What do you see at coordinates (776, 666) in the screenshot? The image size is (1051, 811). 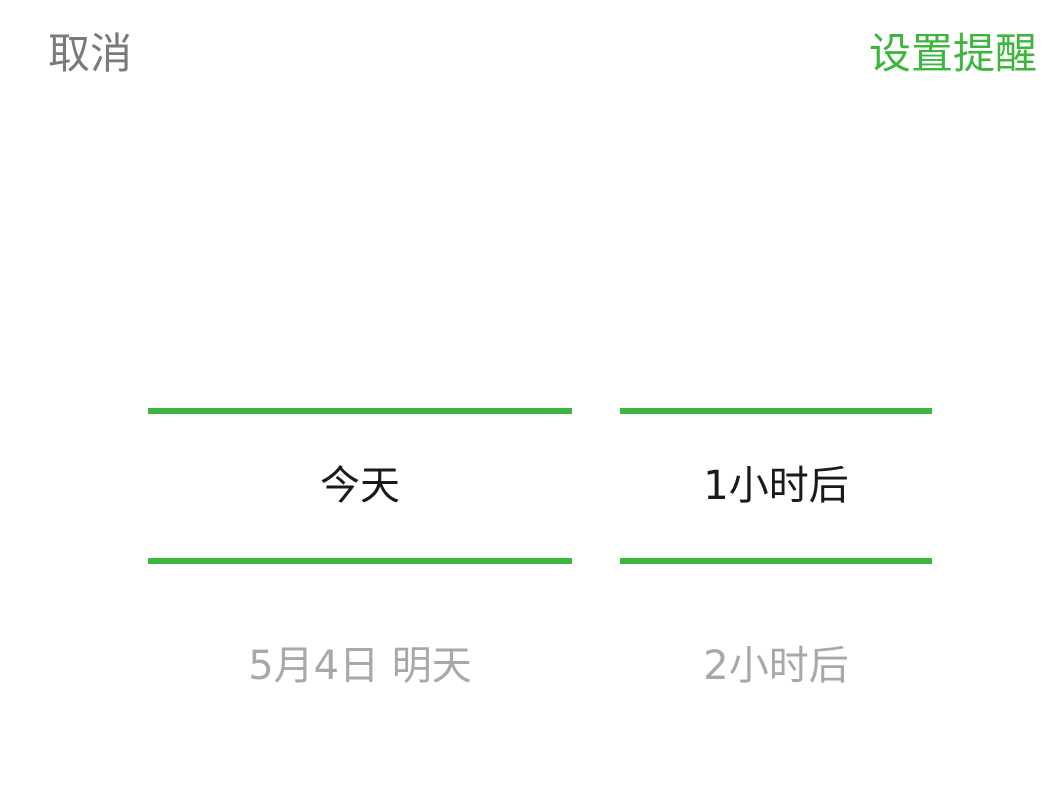 I see `time-option-next: 2小时后` at bounding box center [776, 666].